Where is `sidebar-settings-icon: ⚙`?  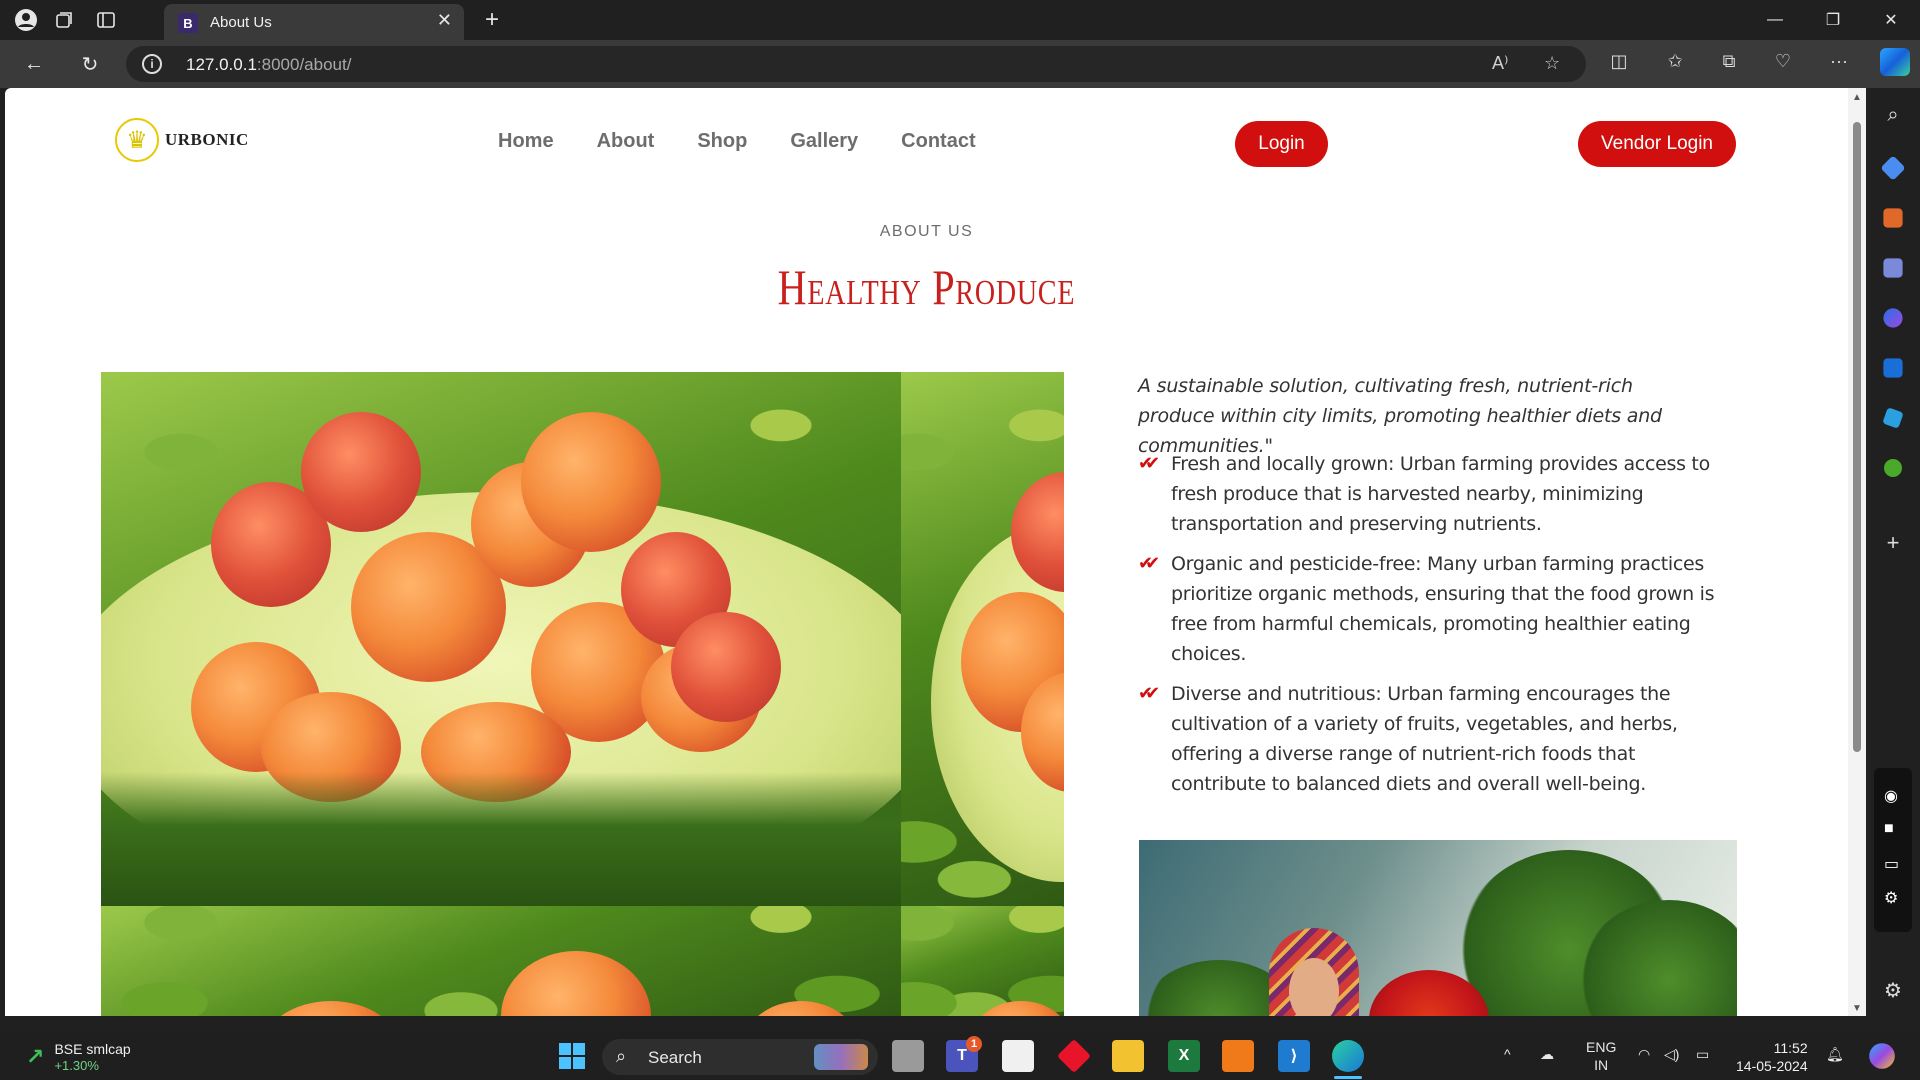
sidebar-settings-icon: ⚙ is located at coordinates (1893, 990).